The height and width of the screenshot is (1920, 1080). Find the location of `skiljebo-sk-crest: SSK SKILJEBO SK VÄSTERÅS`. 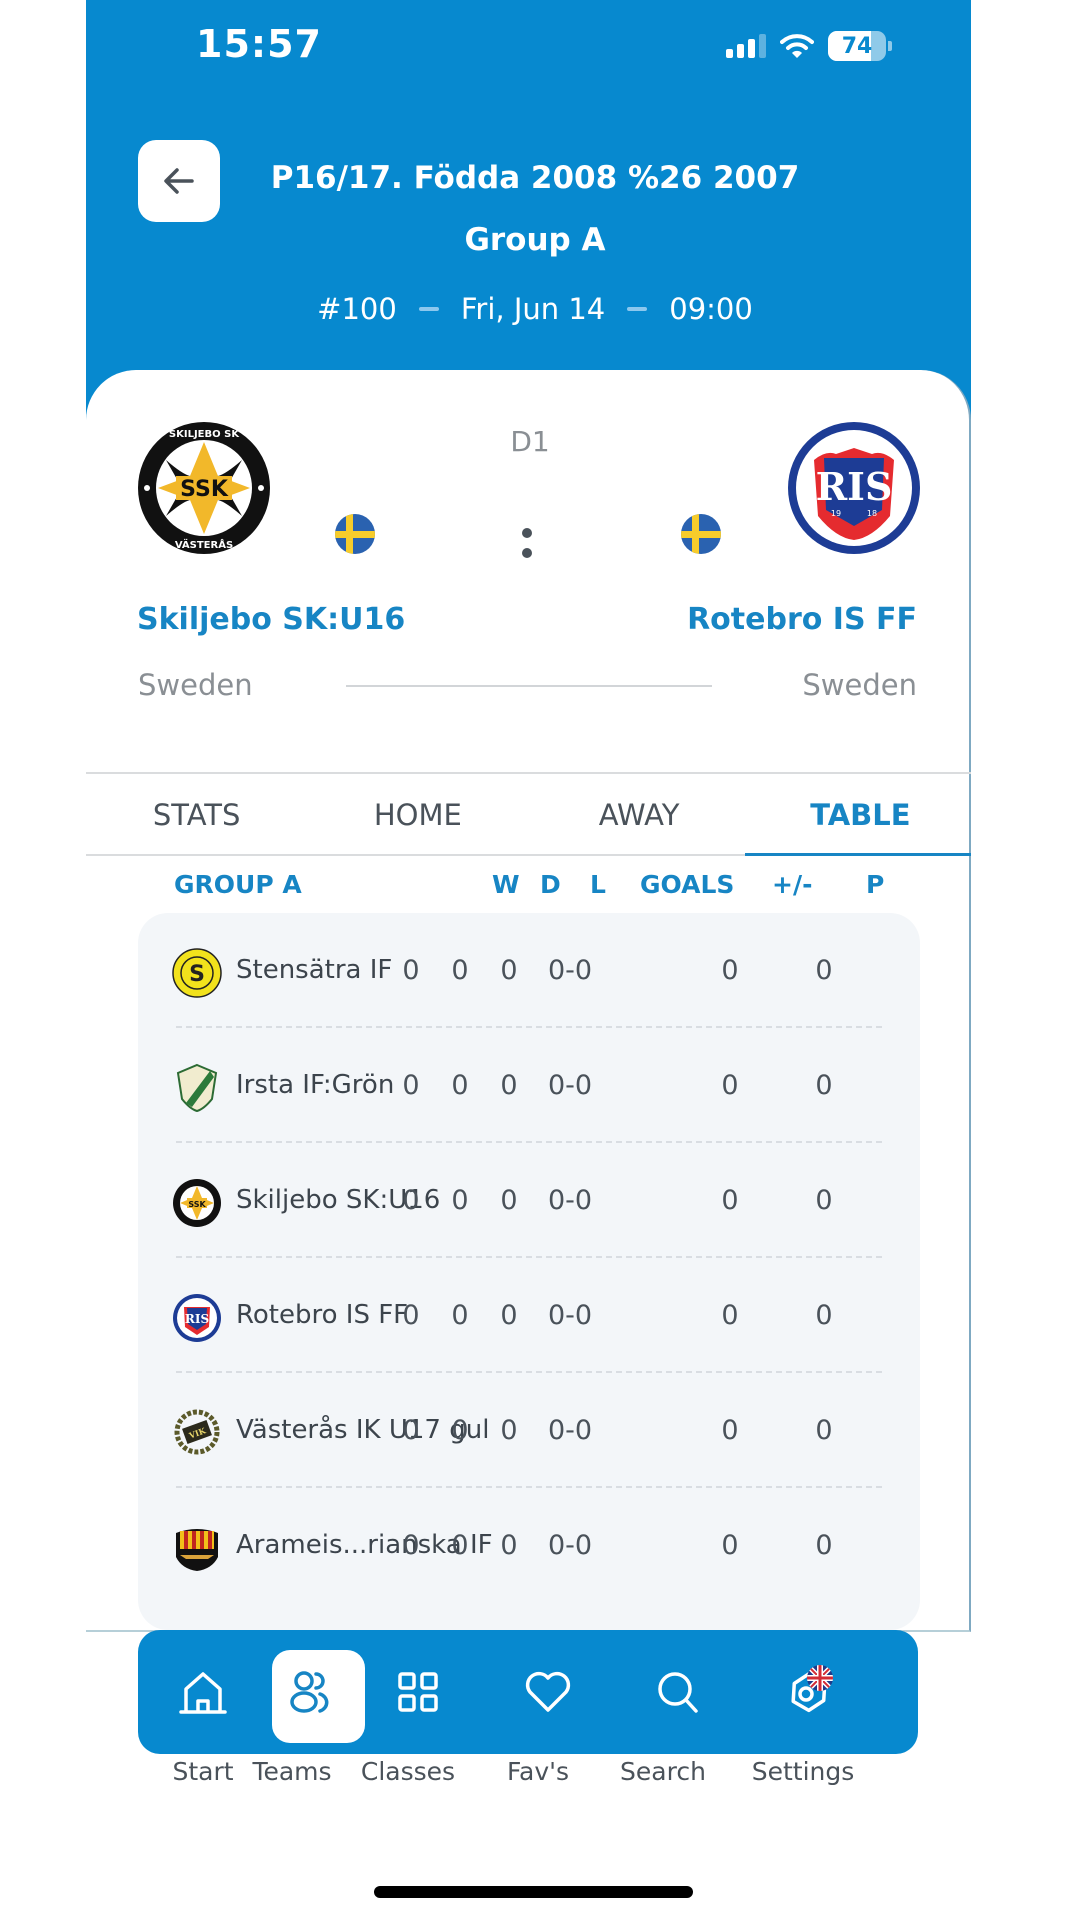

skiljebo-sk-crest: SSK SKILJEBO SK VÄSTERÅS is located at coordinates (204, 488).